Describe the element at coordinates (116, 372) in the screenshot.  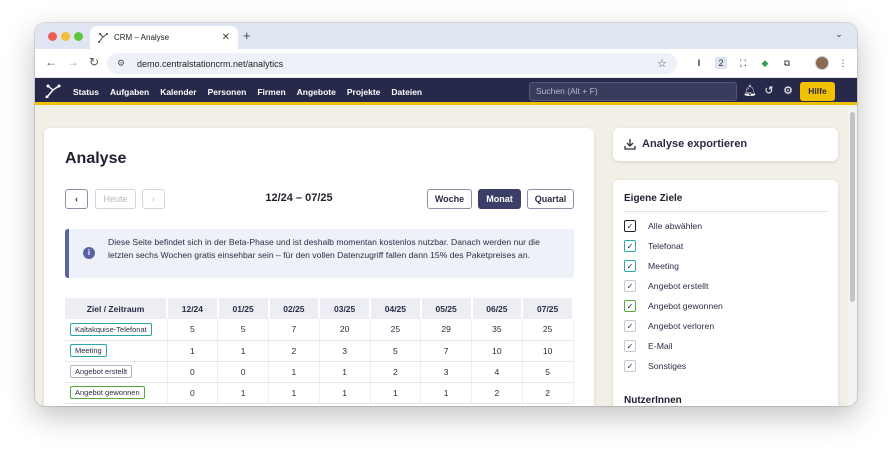
I see `goal-label-cell: Angebot erstellt` at that location.